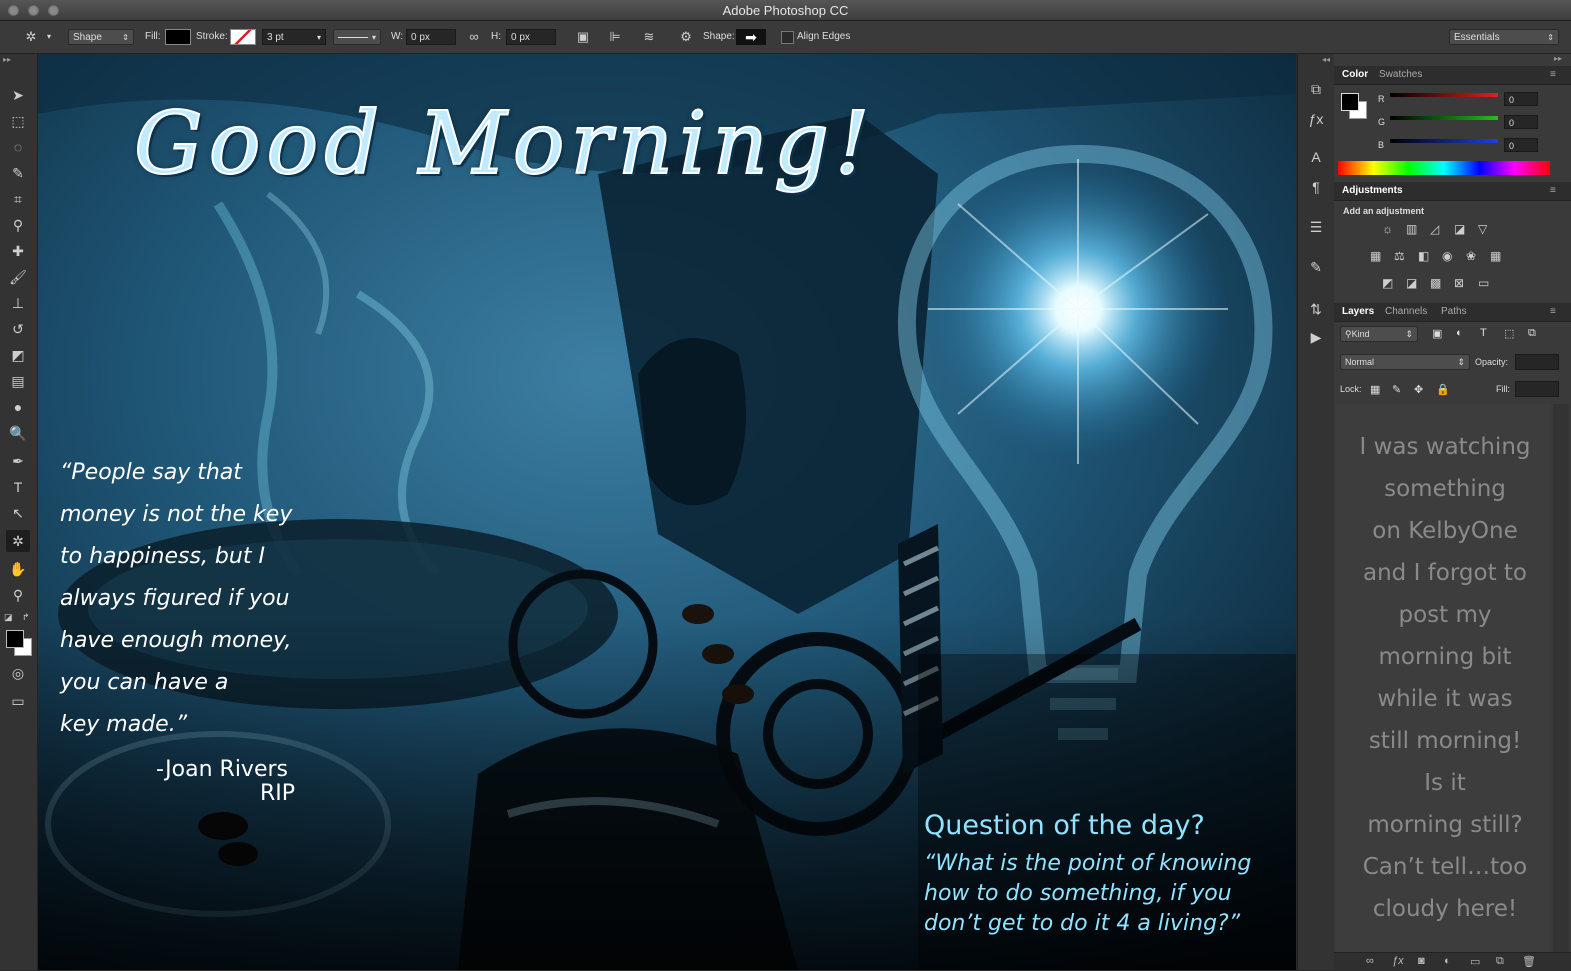 The image size is (1571, 971). I want to click on paragraph-panel-icon: ¶, so click(1316, 187).